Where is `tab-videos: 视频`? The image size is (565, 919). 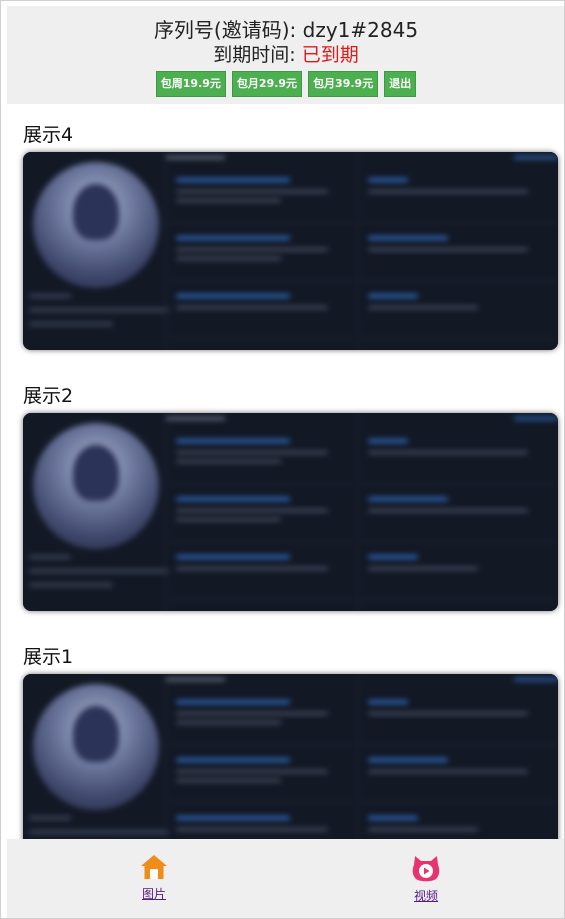 tab-videos: 视频 is located at coordinates (426, 878).